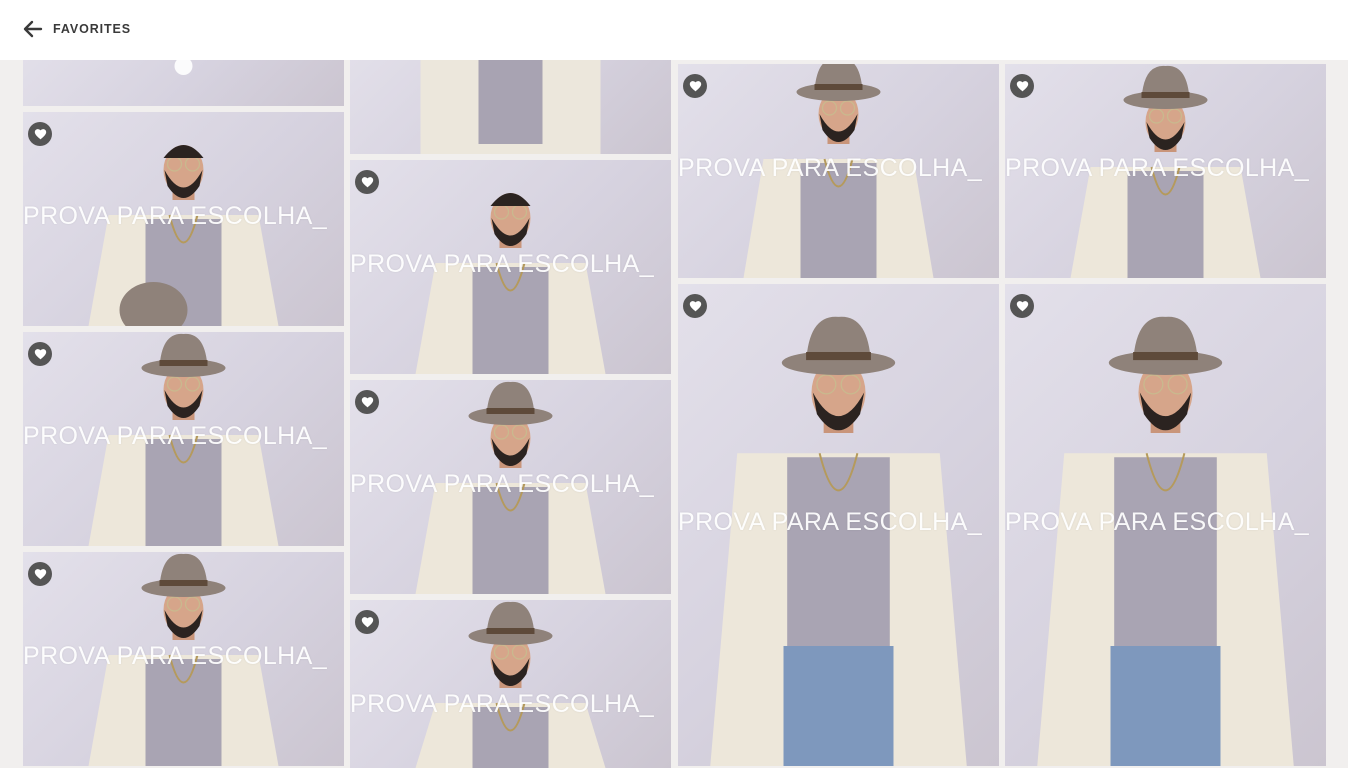  Describe the element at coordinates (92, 29) in the screenshot. I see `page-title: FAVORITES` at that location.